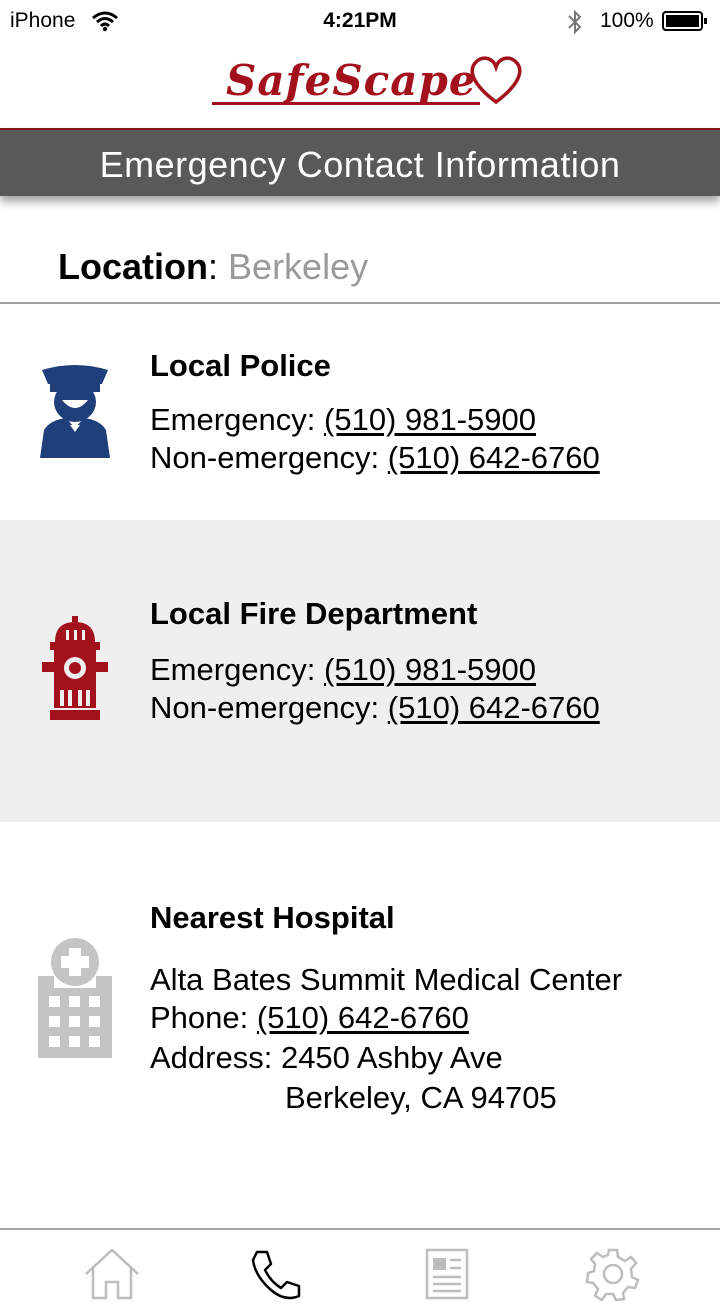 This screenshot has width=720, height=1314. I want to click on tab-news, so click(447, 1276).